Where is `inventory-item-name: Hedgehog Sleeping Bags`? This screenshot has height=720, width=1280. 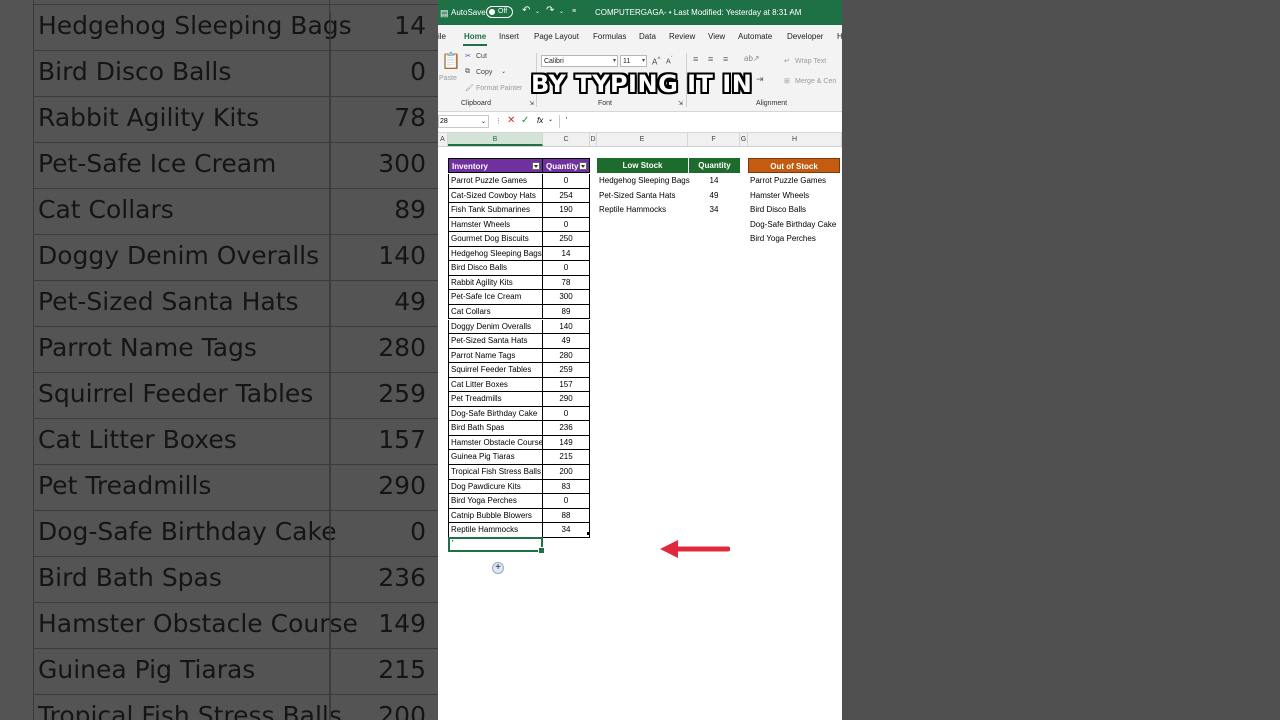
inventory-item-name: Hedgehog Sleeping Bags is located at coordinates (495, 254).